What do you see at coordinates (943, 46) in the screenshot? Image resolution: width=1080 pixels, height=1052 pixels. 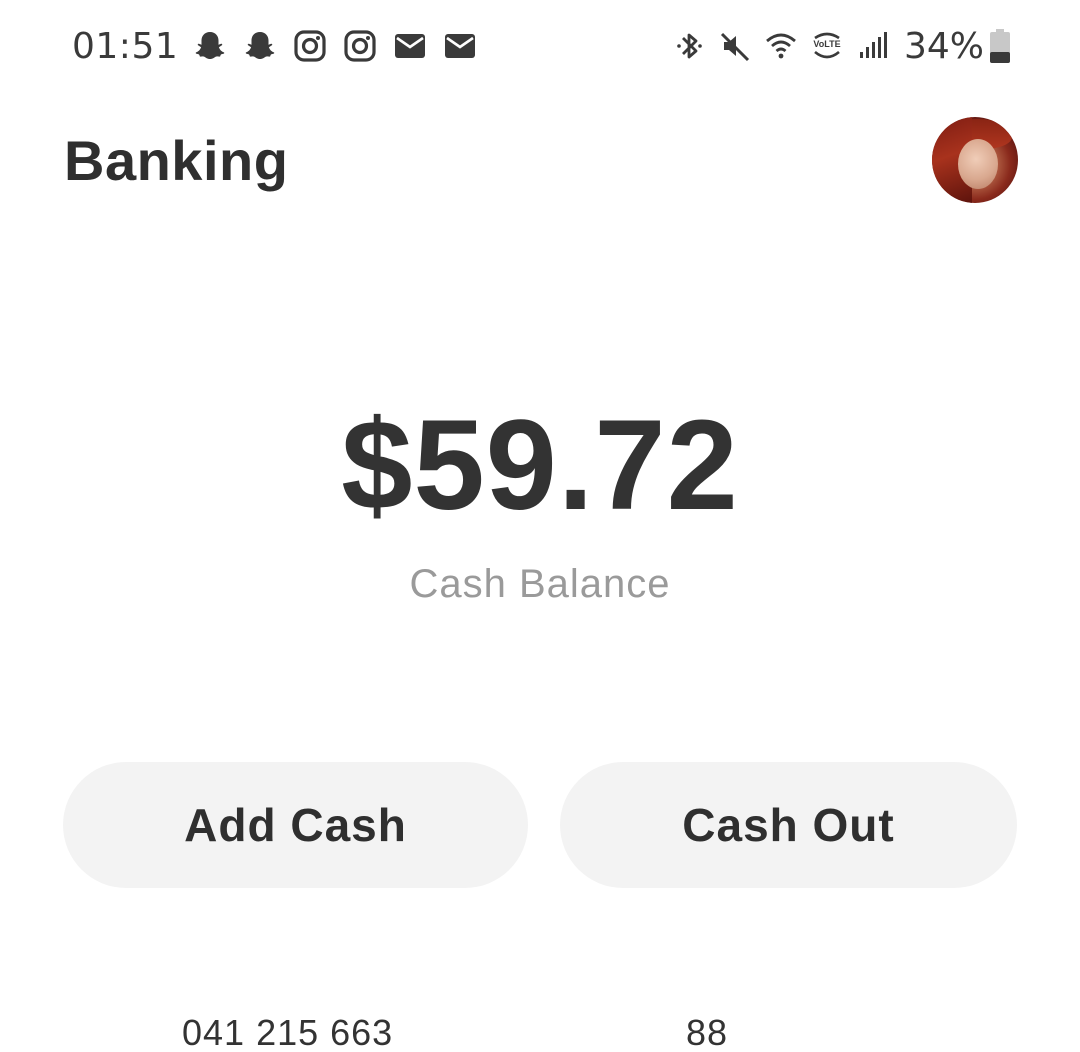 I see `battery-percent: 34%` at bounding box center [943, 46].